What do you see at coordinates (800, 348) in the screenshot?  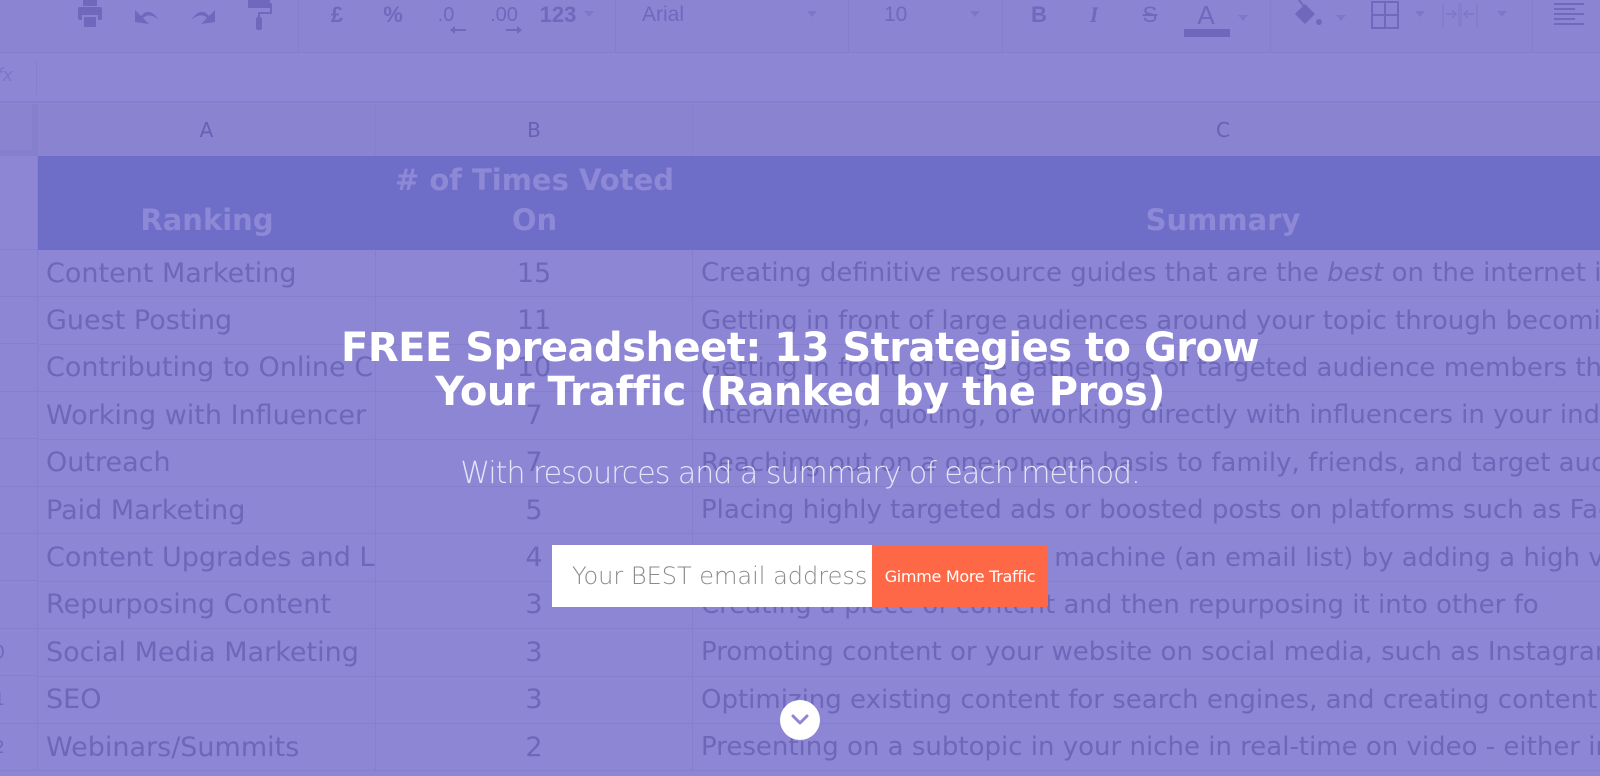 I see `hero-title-line-1: FREE Spreadsheet: 13 Strategies to Grow` at bounding box center [800, 348].